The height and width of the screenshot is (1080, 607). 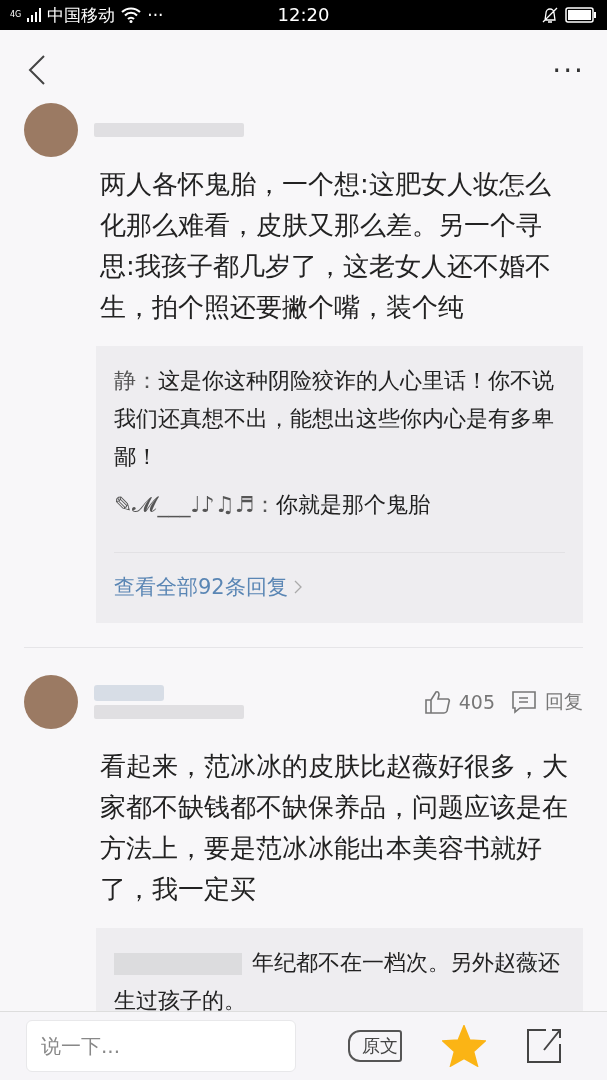 I want to click on comment-text: 看起来，范冰冰的皮肤比赵薇好很多，大家都不缺钱都不缺保养品，问题应该是在方法上，要是范冰冰能出本美容书就好了，我一定买, so click(x=334, y=828).